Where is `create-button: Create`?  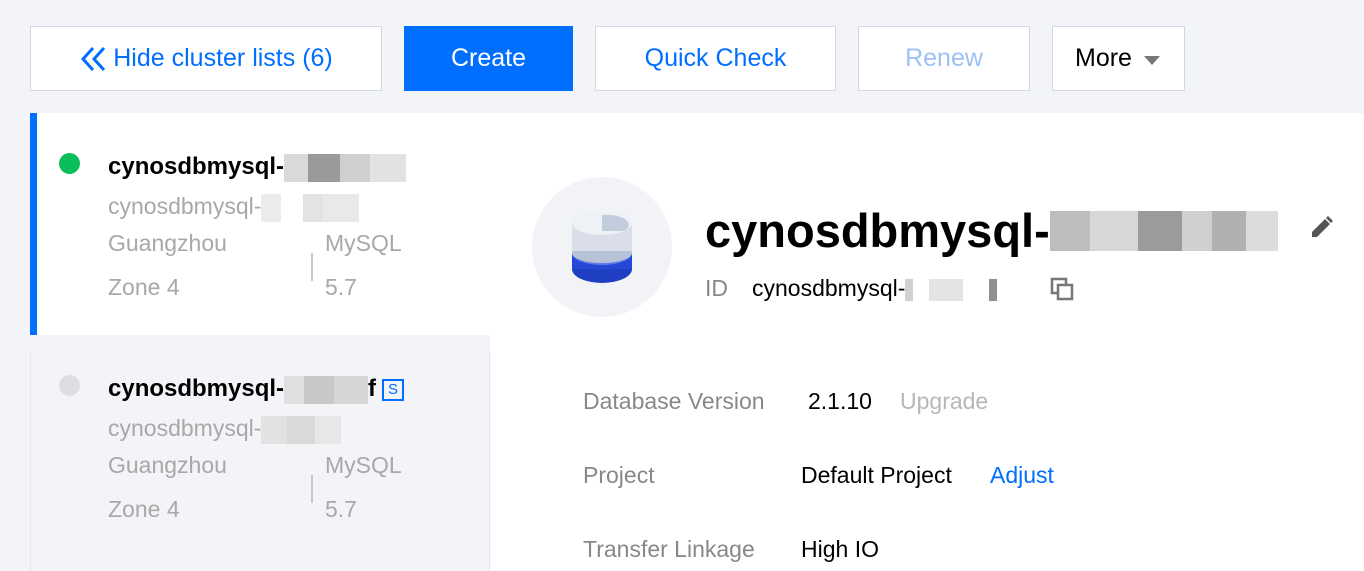
create-button: Create is located at coordinates (488, 58).